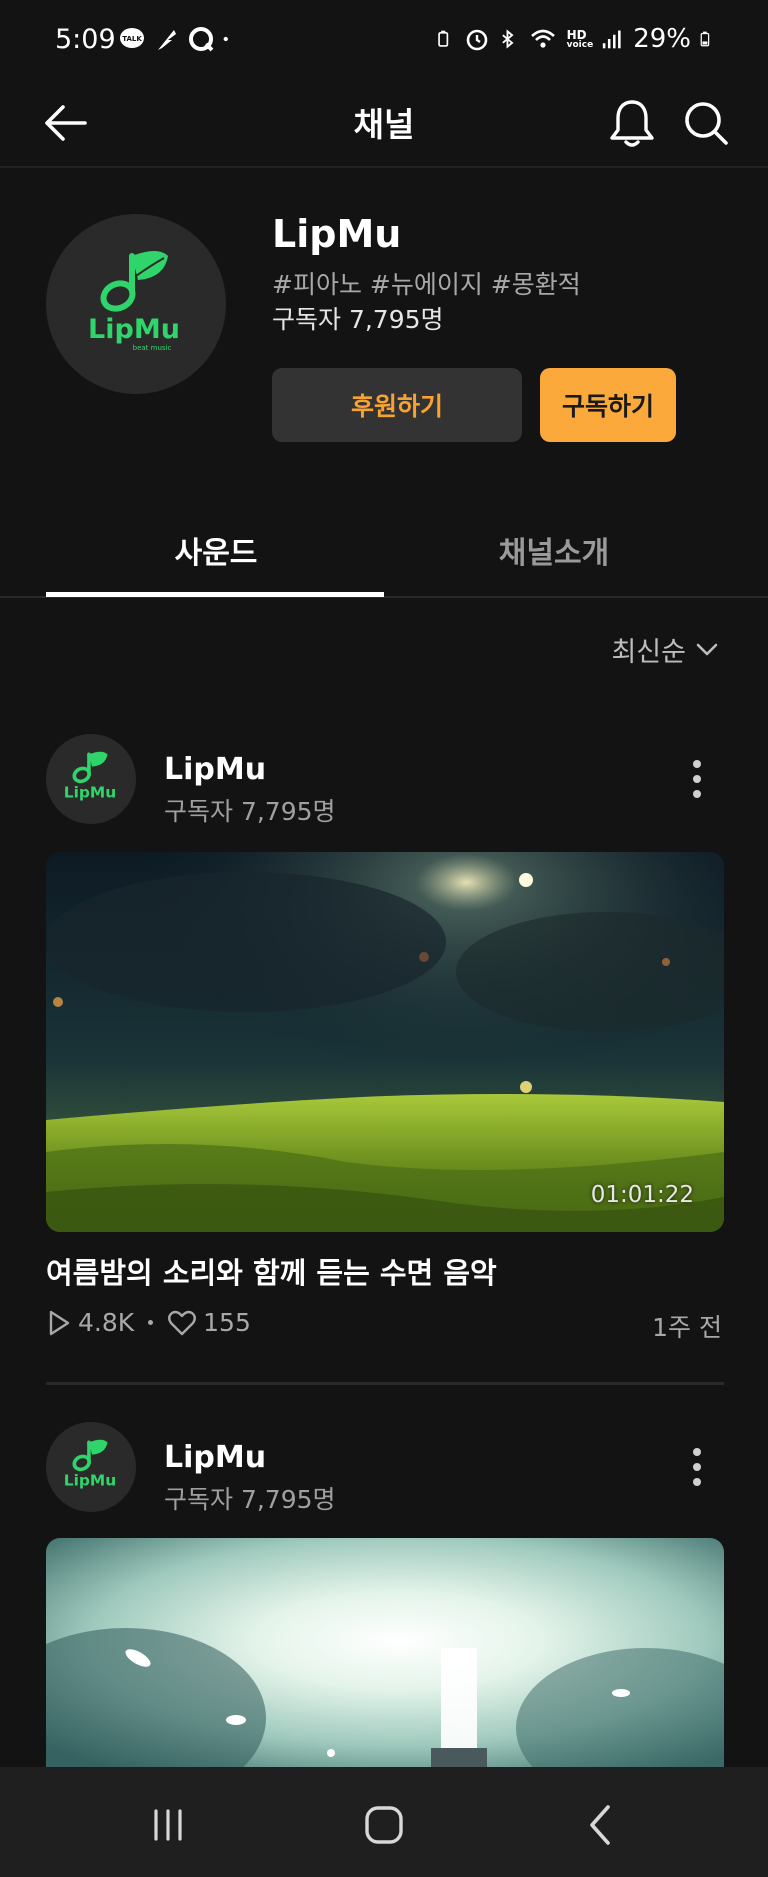  What do you see at coordinates (705, 39) in the screenshot?
I see `battery-icon` at bounding box center [705, 39].